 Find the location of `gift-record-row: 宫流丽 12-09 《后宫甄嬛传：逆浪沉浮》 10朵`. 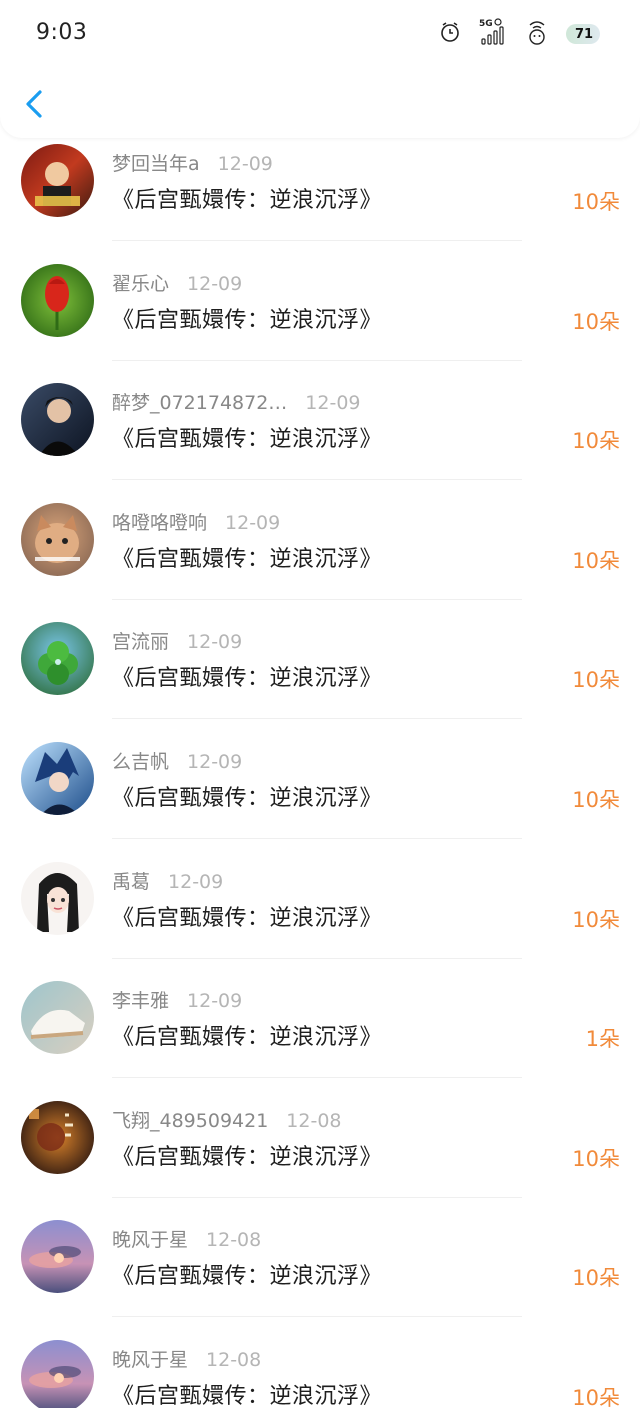

gift-record-row: 宫流丽 12-09 《后宫甄嬛传：逆浪沉浮》 10朵 is located at coordinates (320, 678).